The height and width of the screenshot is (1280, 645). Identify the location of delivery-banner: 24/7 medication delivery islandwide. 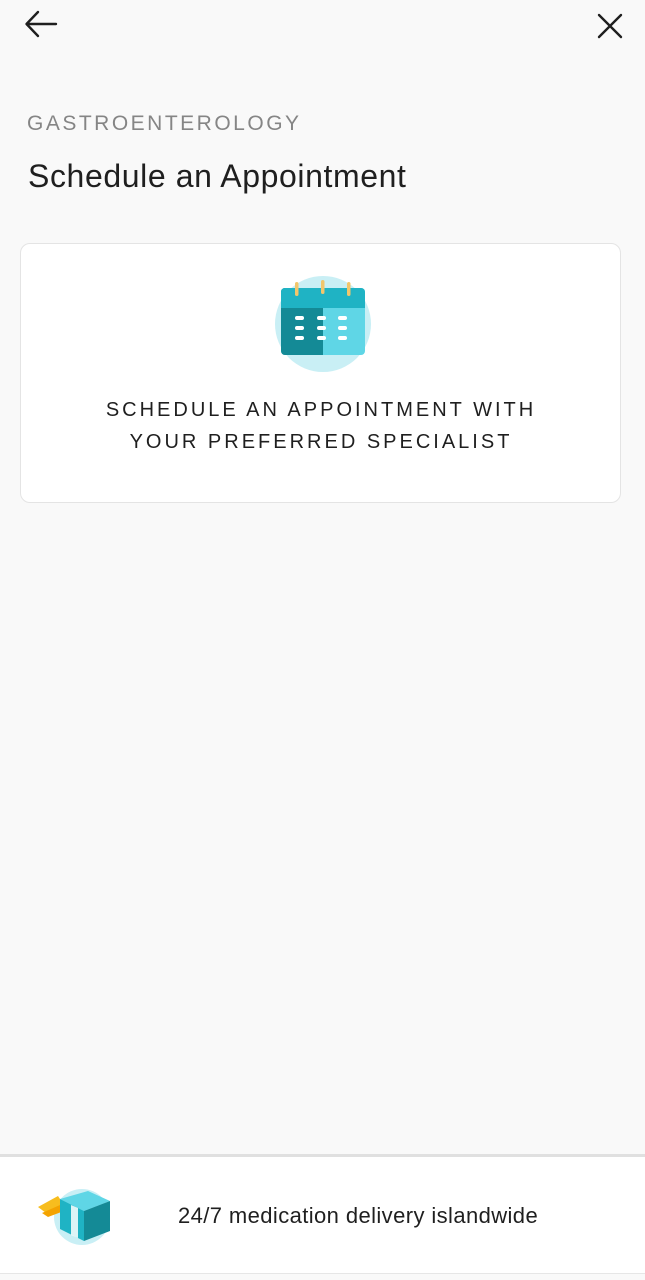
(322, 1214).